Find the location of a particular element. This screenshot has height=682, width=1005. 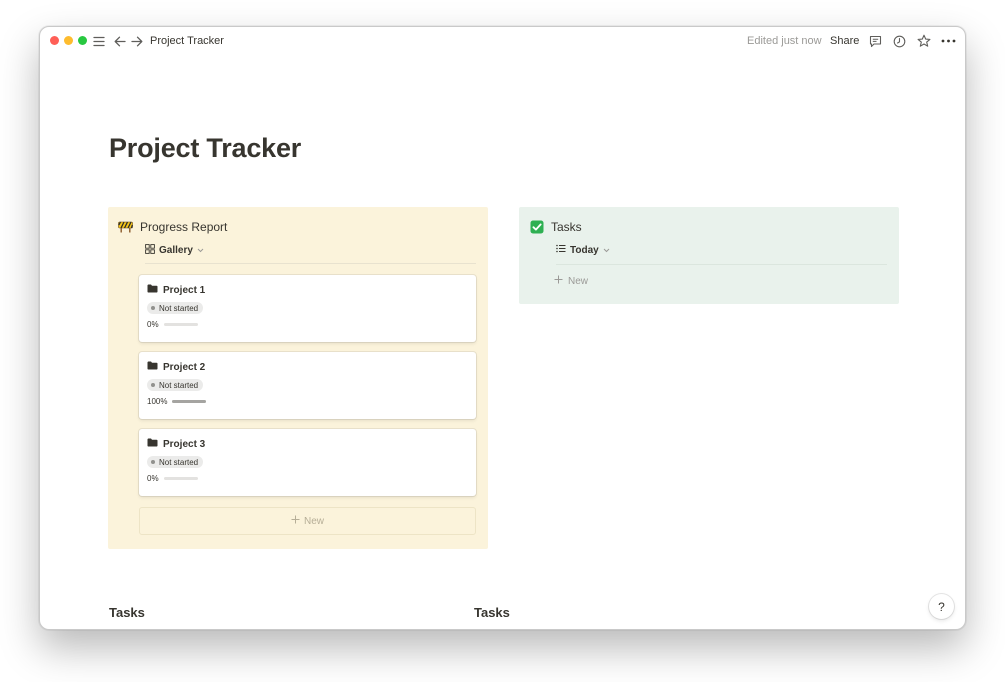

back-arrow-icon is located at coordinates (120, 41).